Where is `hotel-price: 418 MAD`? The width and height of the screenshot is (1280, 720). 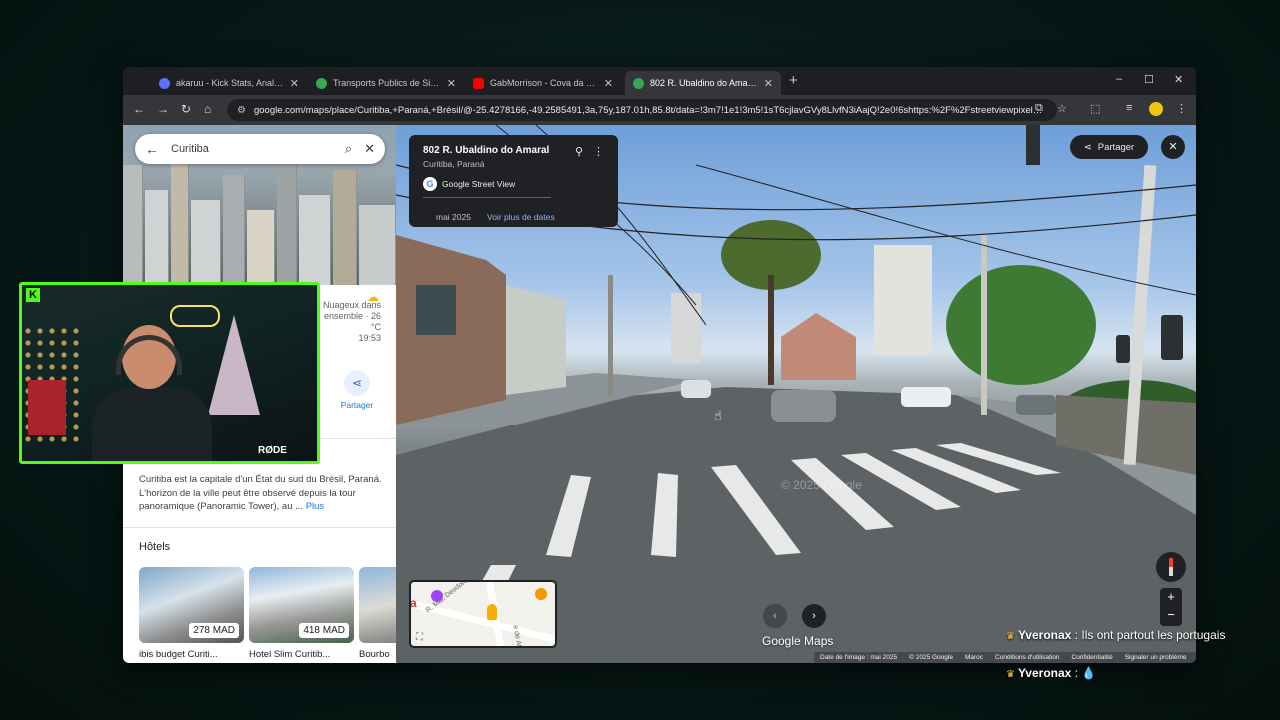
hotel-price: 418 MAD is located at coordinates (324, 630).